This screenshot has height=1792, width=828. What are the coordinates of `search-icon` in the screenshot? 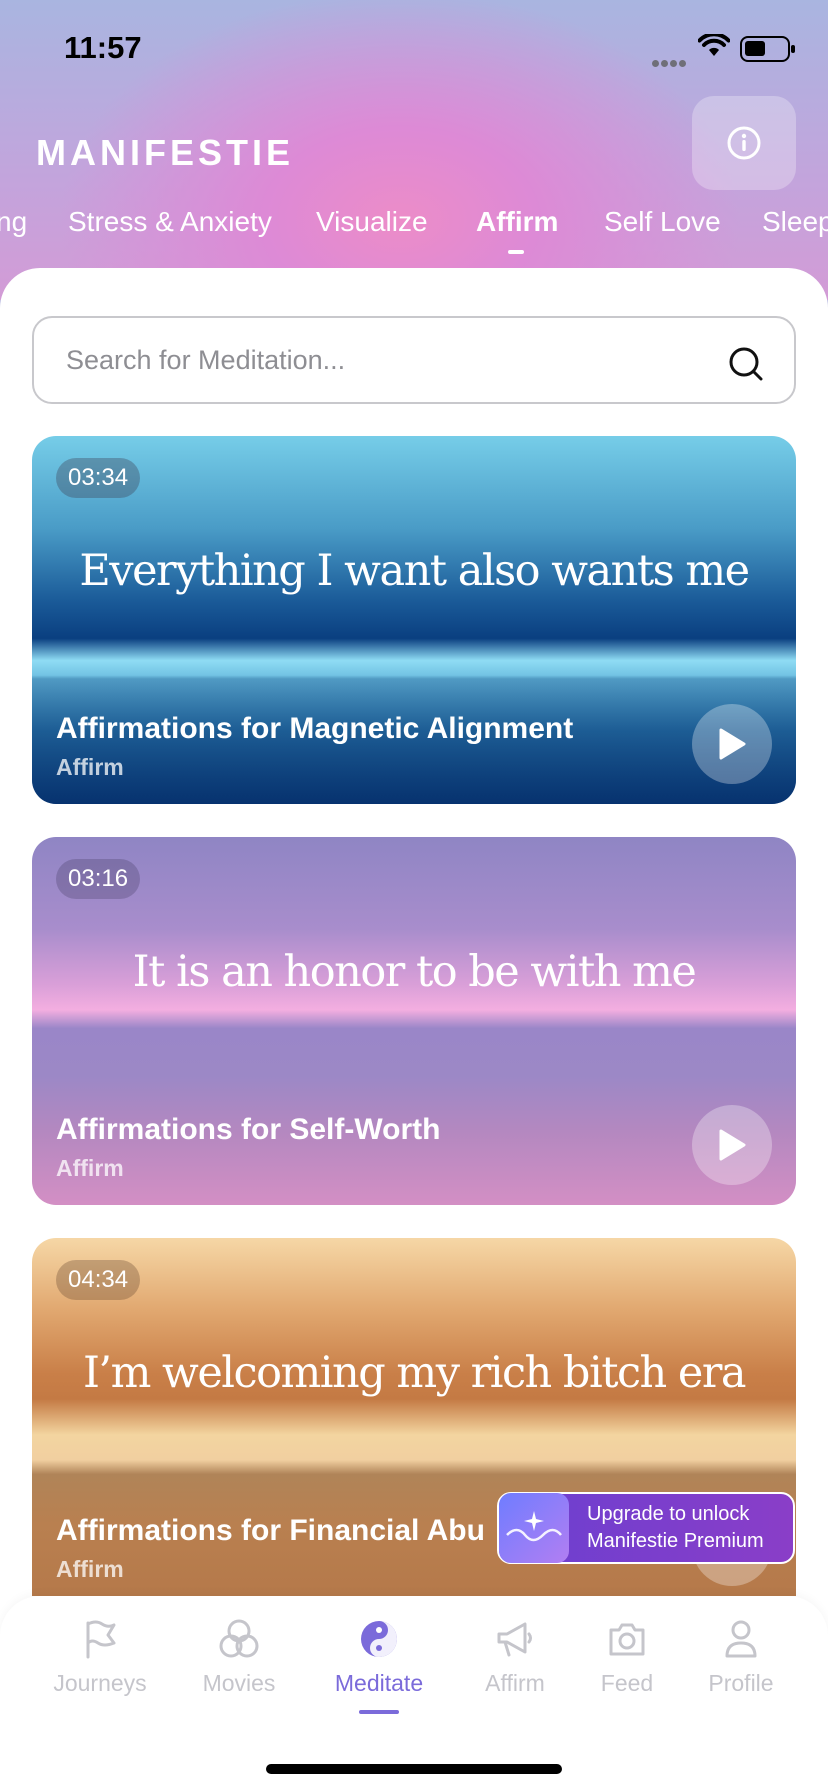 It's located at (746, 364).